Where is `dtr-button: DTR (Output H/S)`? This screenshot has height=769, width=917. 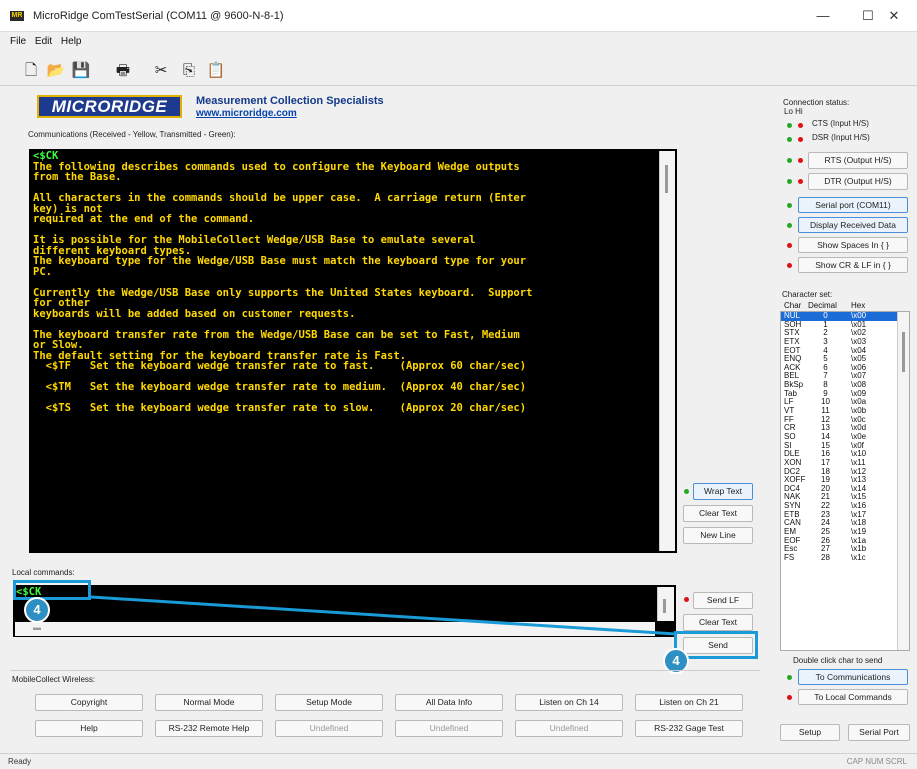 dtr-button: DTR (Output H/S) is located at coordinates (858, 181).